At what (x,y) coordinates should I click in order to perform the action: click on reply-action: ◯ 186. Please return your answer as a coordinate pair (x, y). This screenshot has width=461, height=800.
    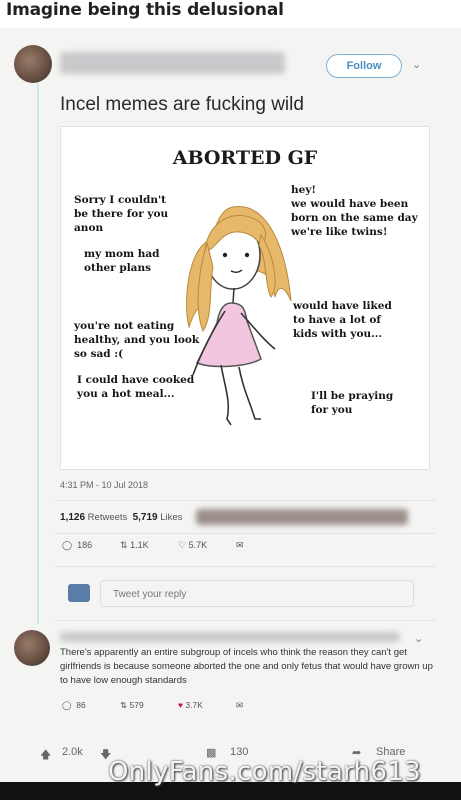
    Looking at the image, I should click on (77, 545).